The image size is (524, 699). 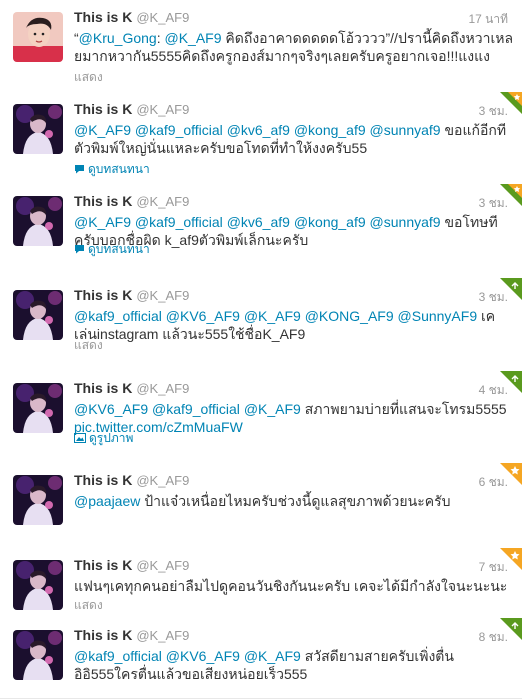 What do you see at coordinates (111, 438) in the screenshot?
I see `action-label: ดูรูปภาพ` at bounding box center [111, 438].